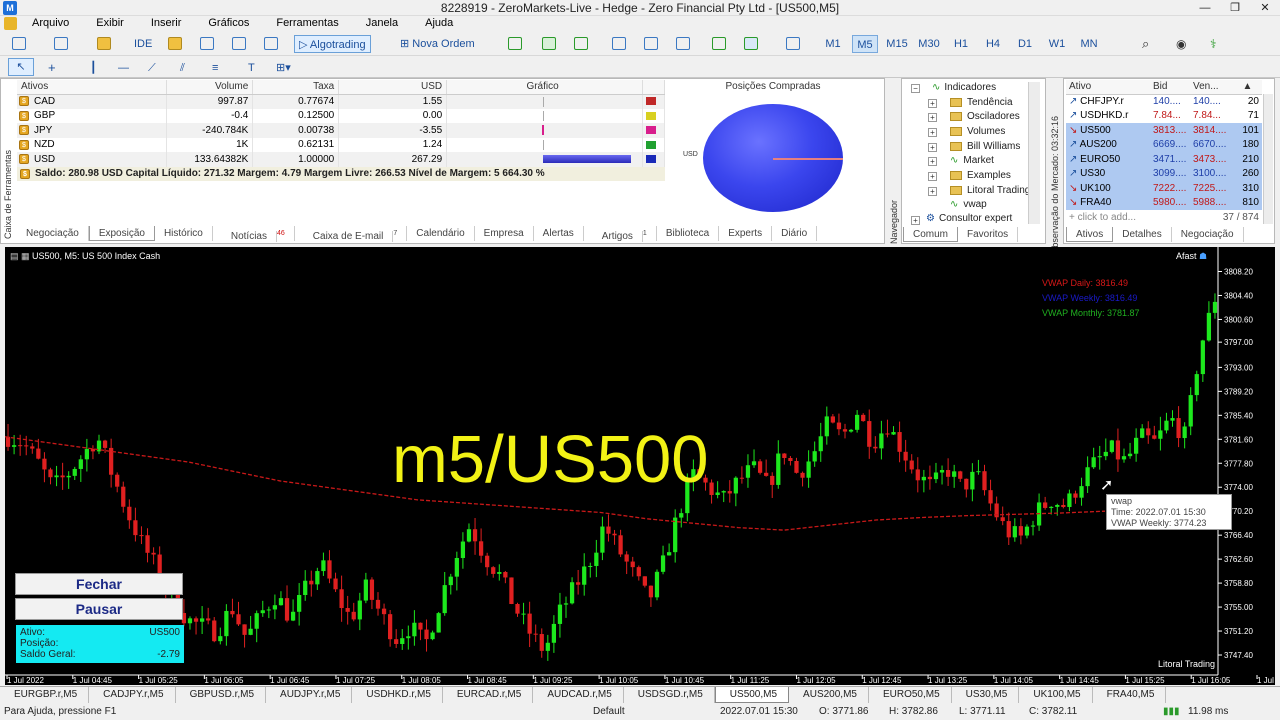 Image resolution: width=1280 pixels, height=720 pixels. Describe the element at coordinates (19, 43) in the screenshot. I see `chart-type-icon` at that location.